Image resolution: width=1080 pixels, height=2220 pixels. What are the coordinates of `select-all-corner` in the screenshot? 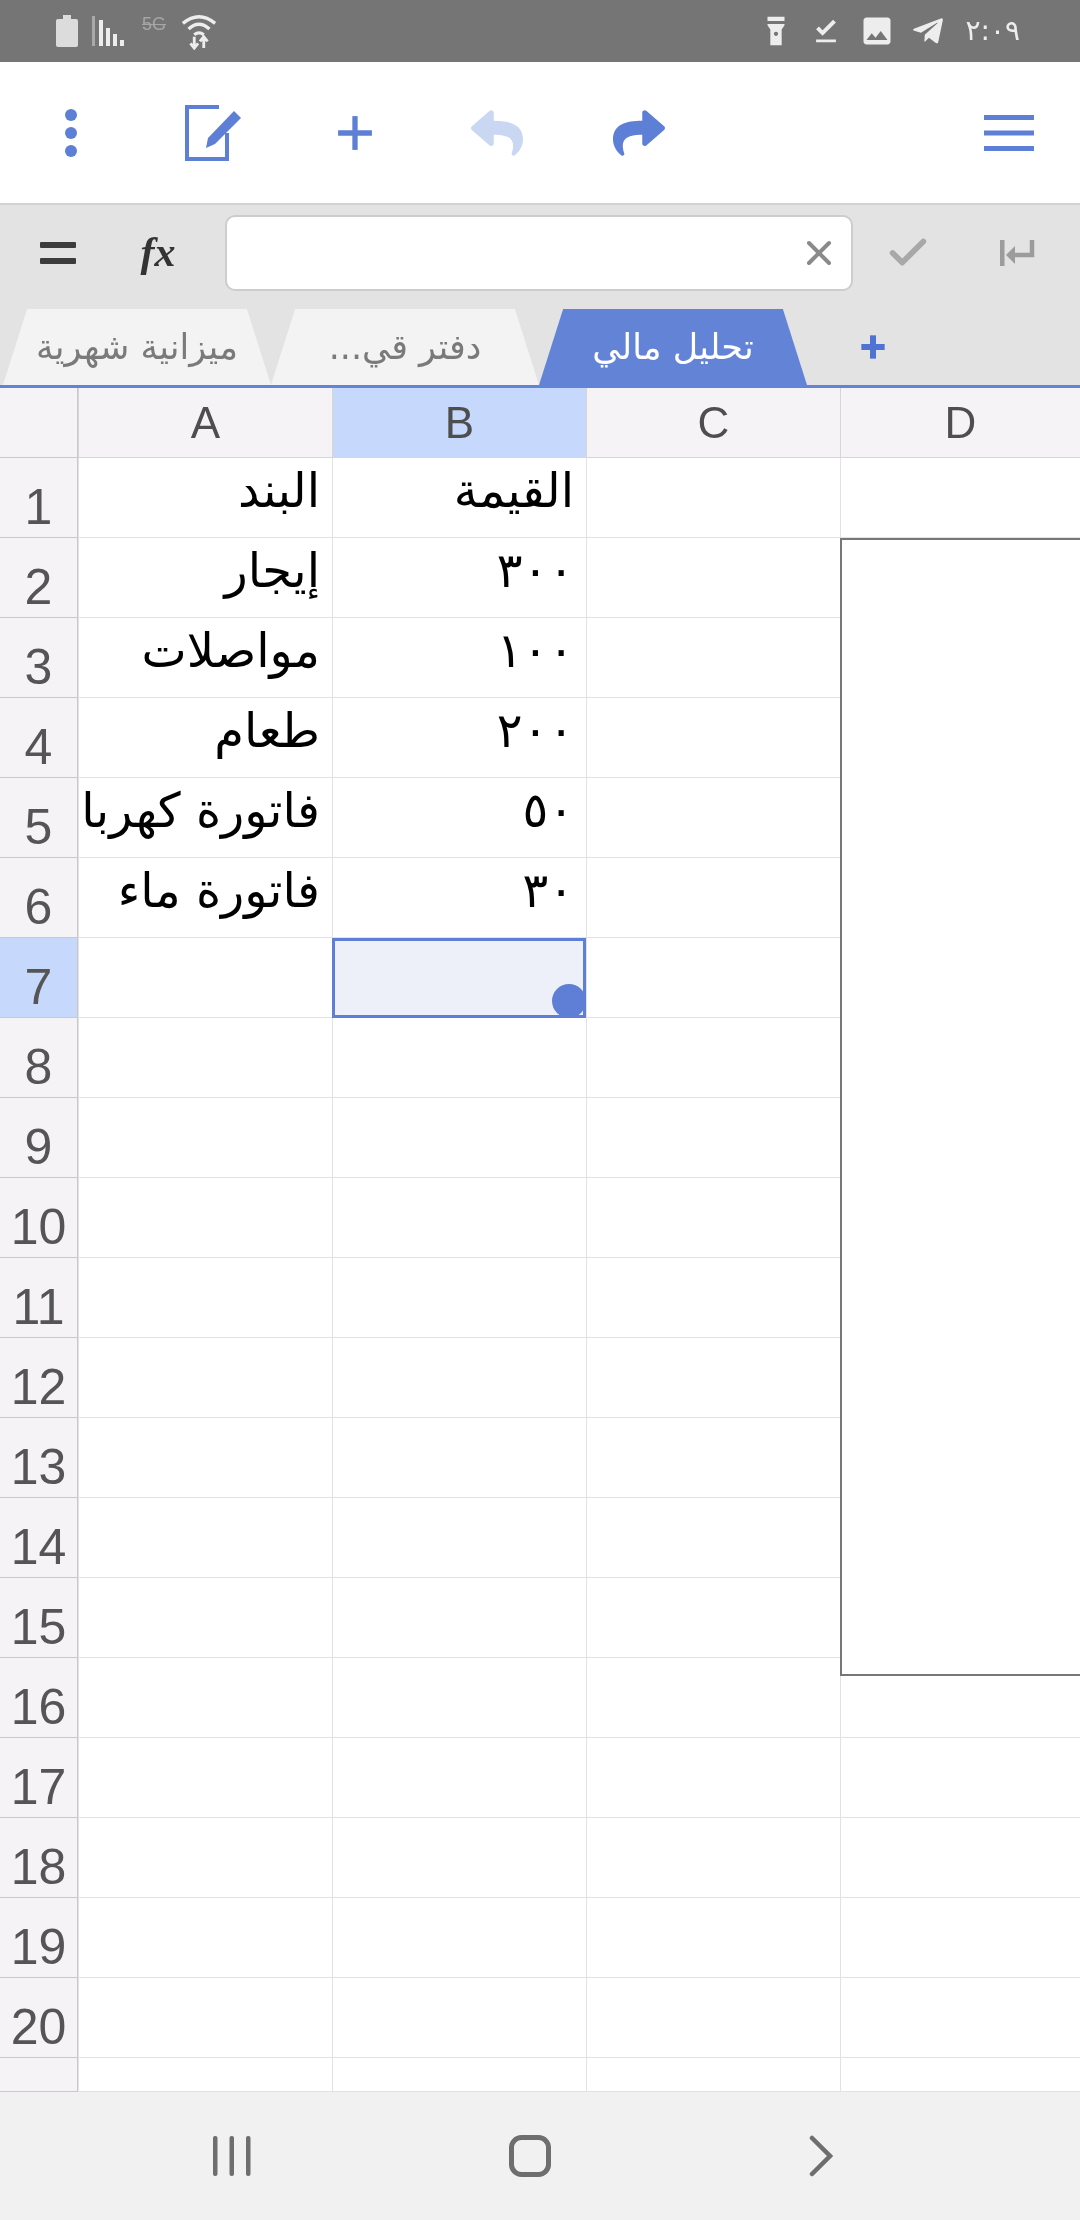 It's located at (39, 423).